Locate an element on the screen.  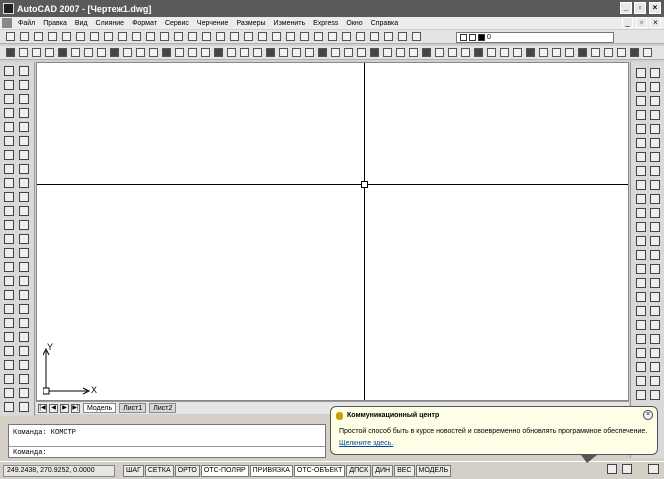
lineweight-toggle: ВЕС is located at coordinates (404, 470).